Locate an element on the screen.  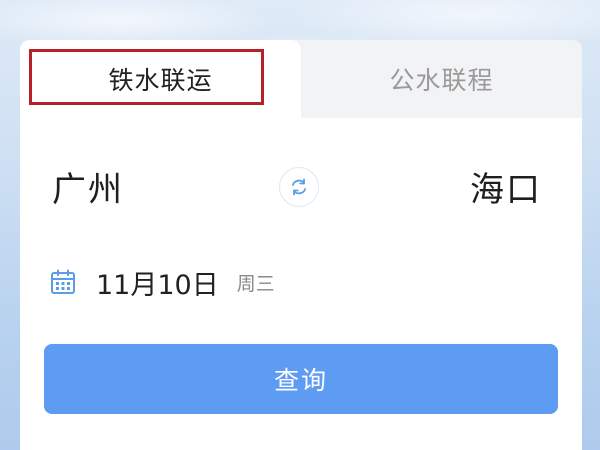
tab-rail-water: 铁水联运 is located at coordinates (160, 79).